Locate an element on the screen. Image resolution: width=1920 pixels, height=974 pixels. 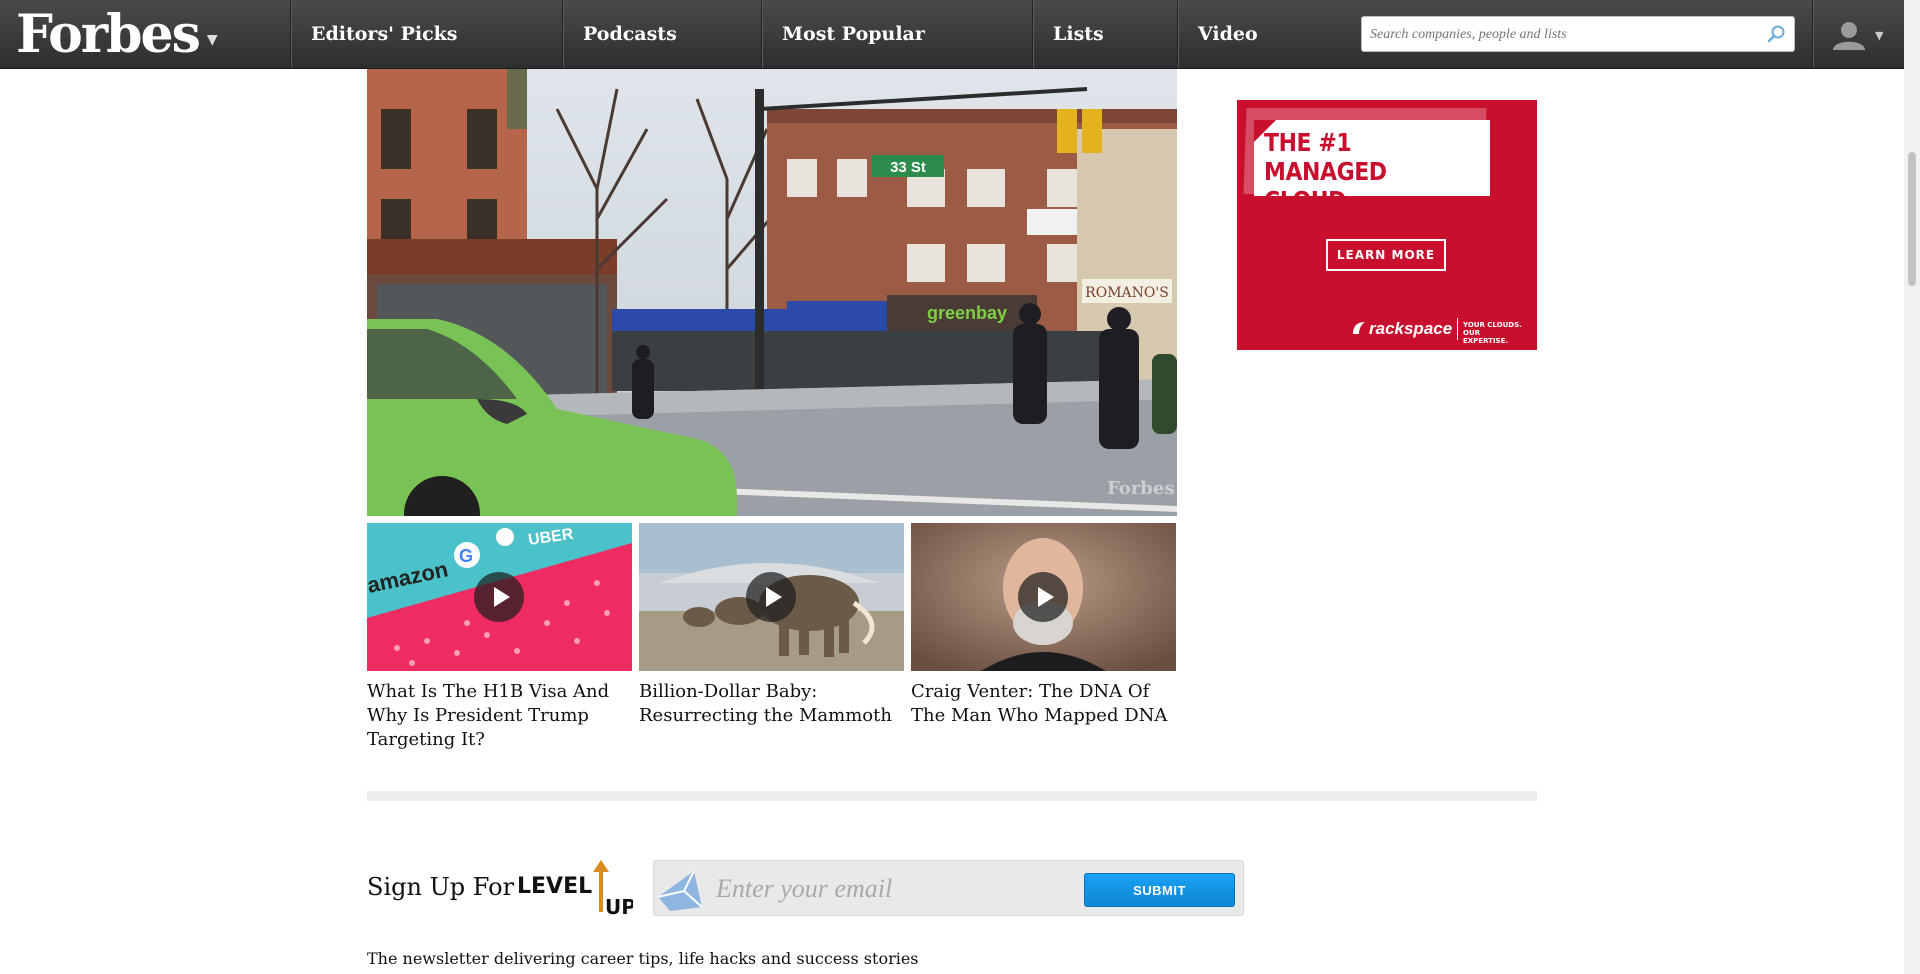
newsletter-form: SUBMIT is located at coordinates (948, 888).